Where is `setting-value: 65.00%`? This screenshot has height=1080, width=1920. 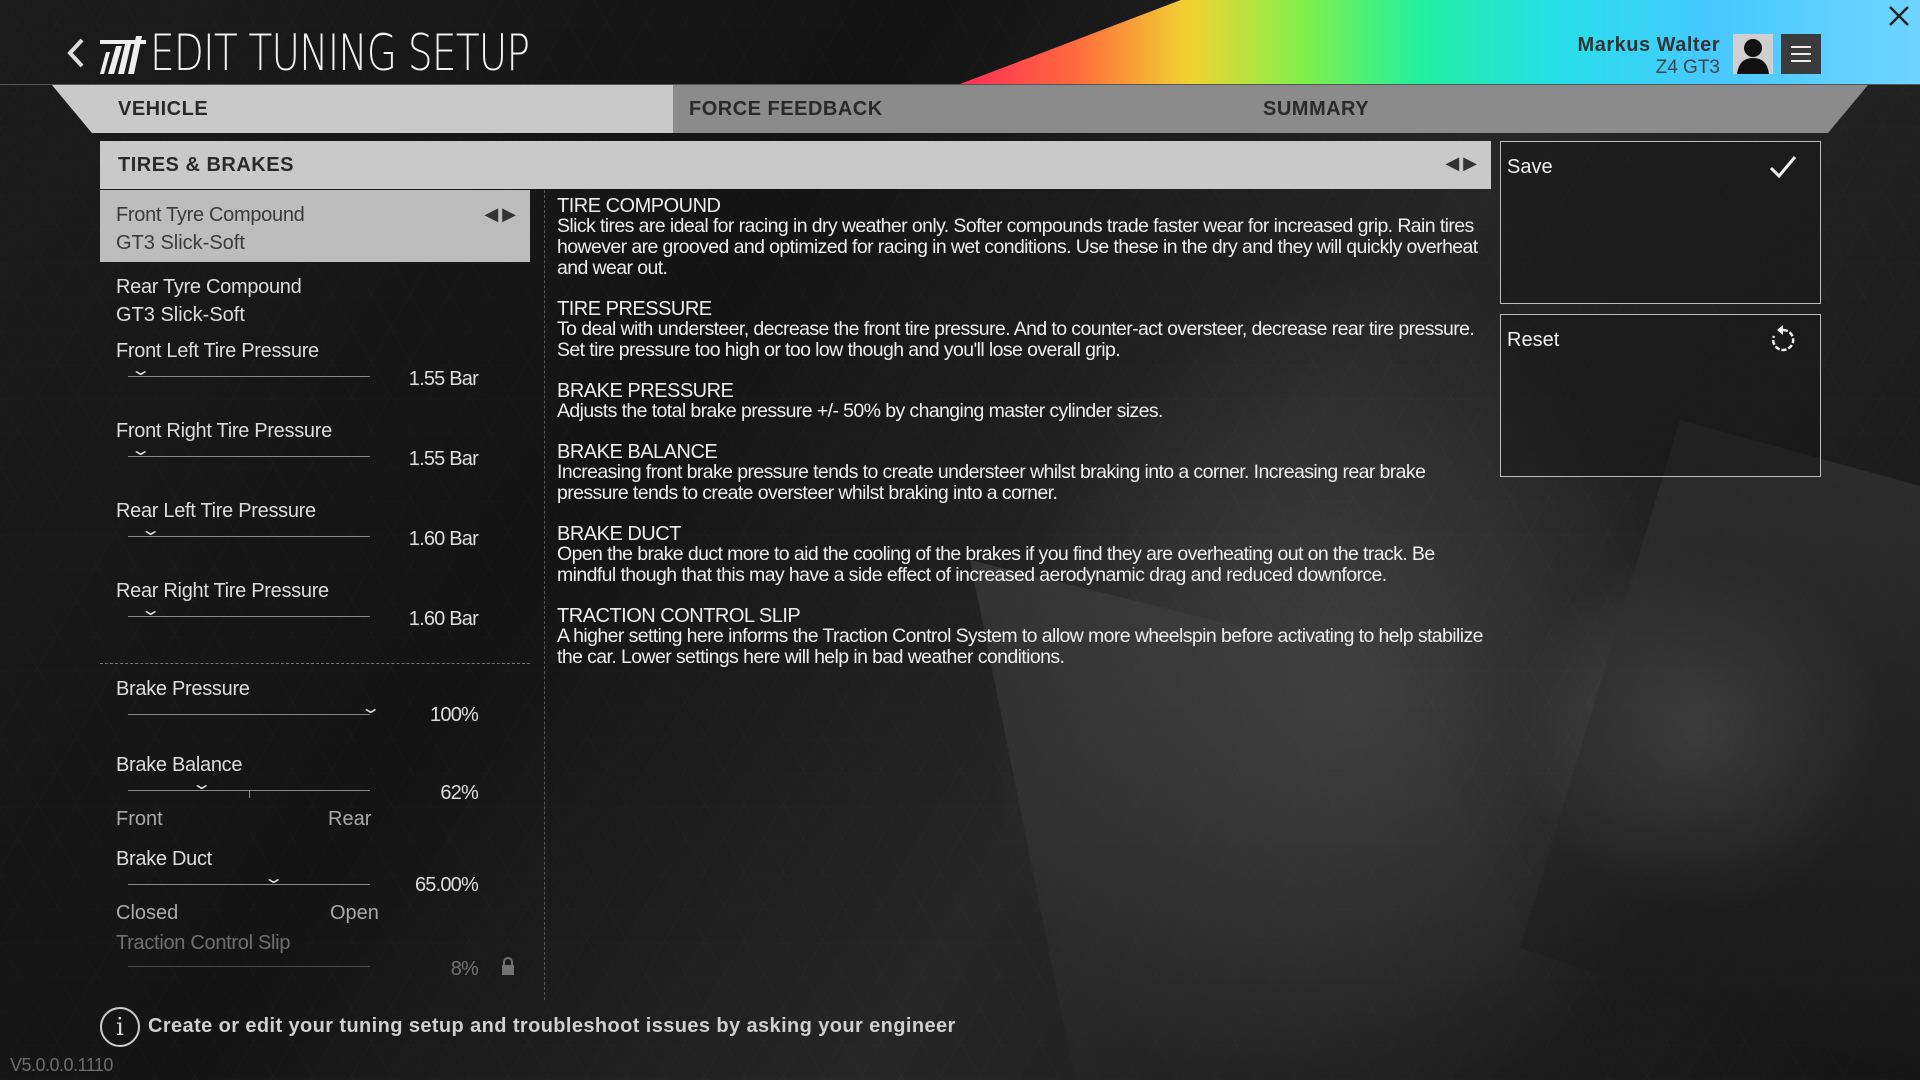 setting-value: 65.00% is located at coordinates (446, 885).